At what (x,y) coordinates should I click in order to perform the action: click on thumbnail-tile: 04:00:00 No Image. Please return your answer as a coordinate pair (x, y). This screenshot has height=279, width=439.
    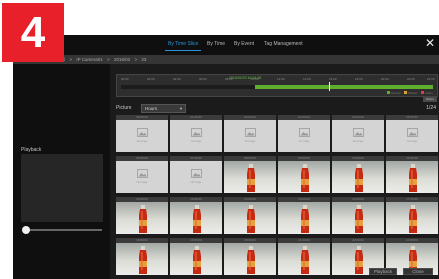
    Looking at the image, I should click on (358, 133).